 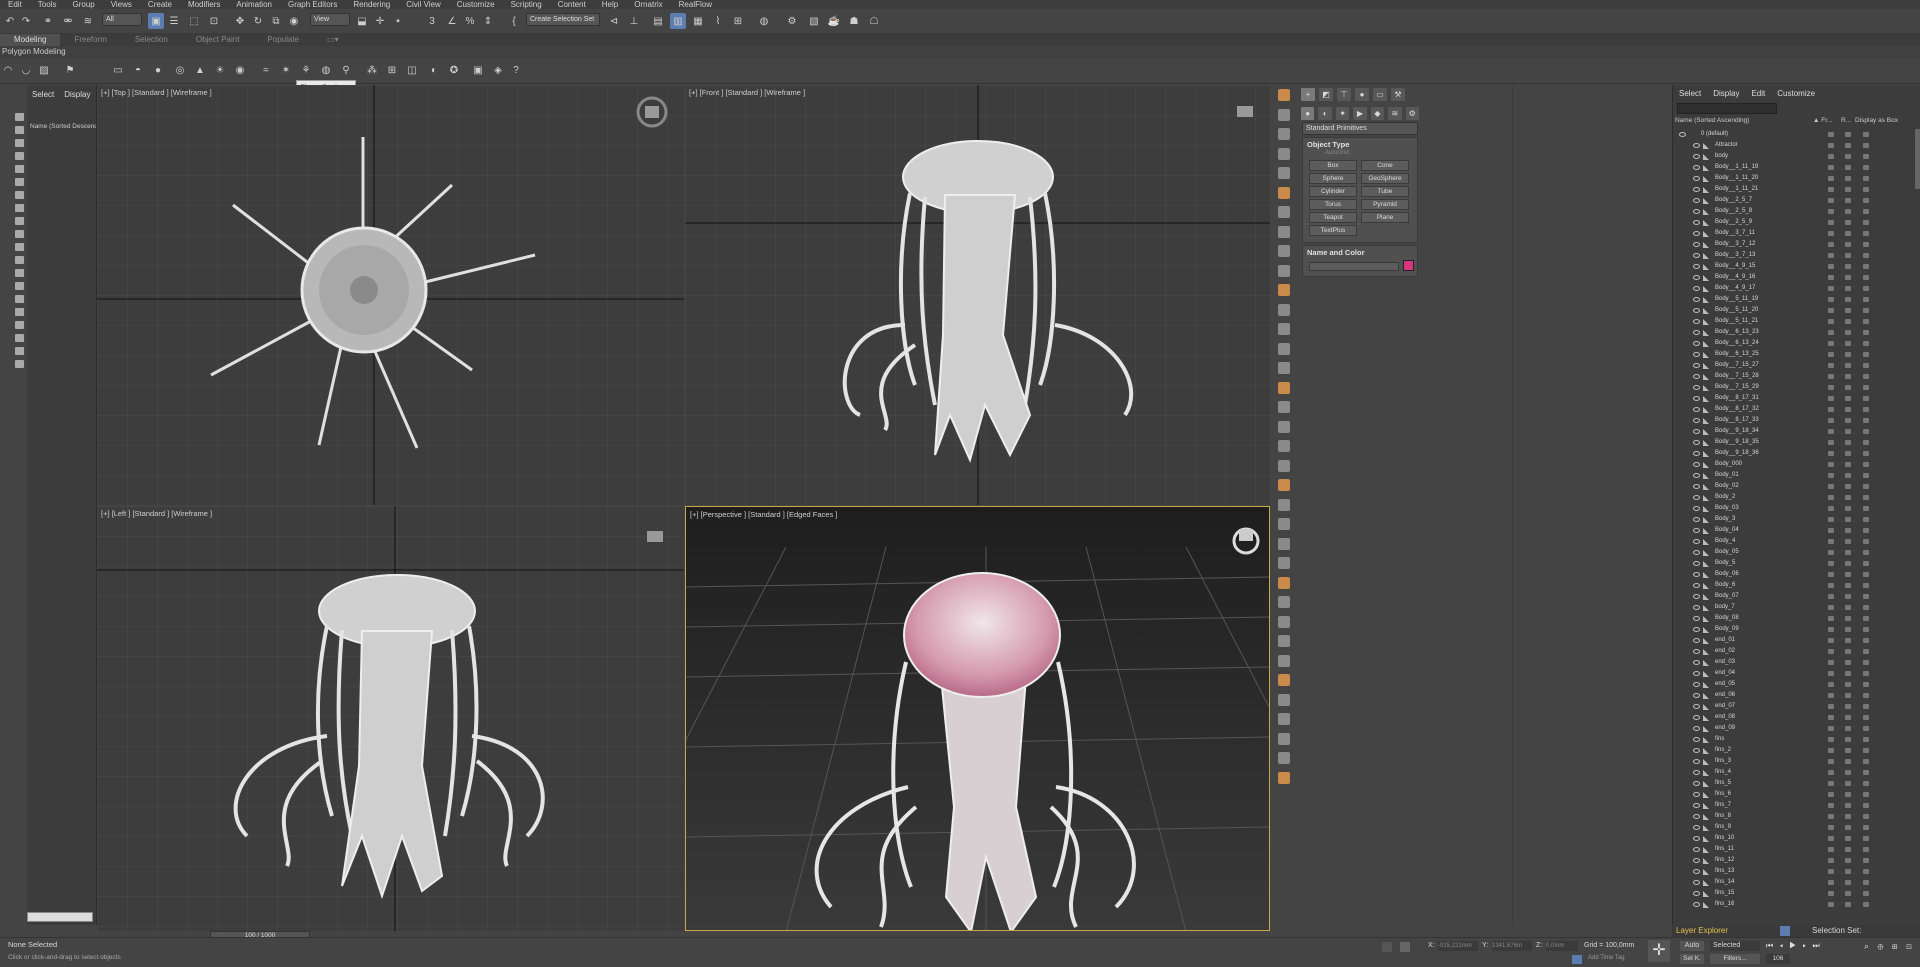 What do you see at coordinates (326, 70) in the screenshot?
I see `vray-sphere-icon: ◍` at bounding box center [326, 70].